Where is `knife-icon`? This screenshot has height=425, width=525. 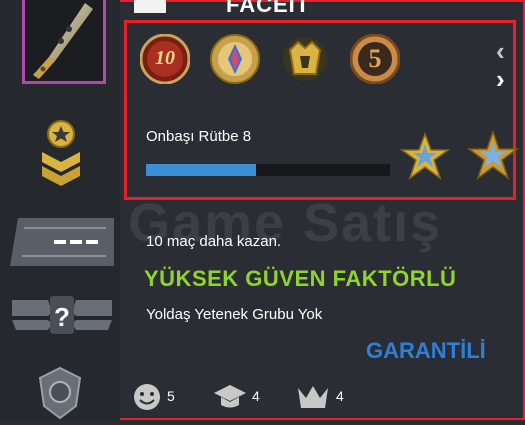 knife-icon is located at coordinates (63, 41).